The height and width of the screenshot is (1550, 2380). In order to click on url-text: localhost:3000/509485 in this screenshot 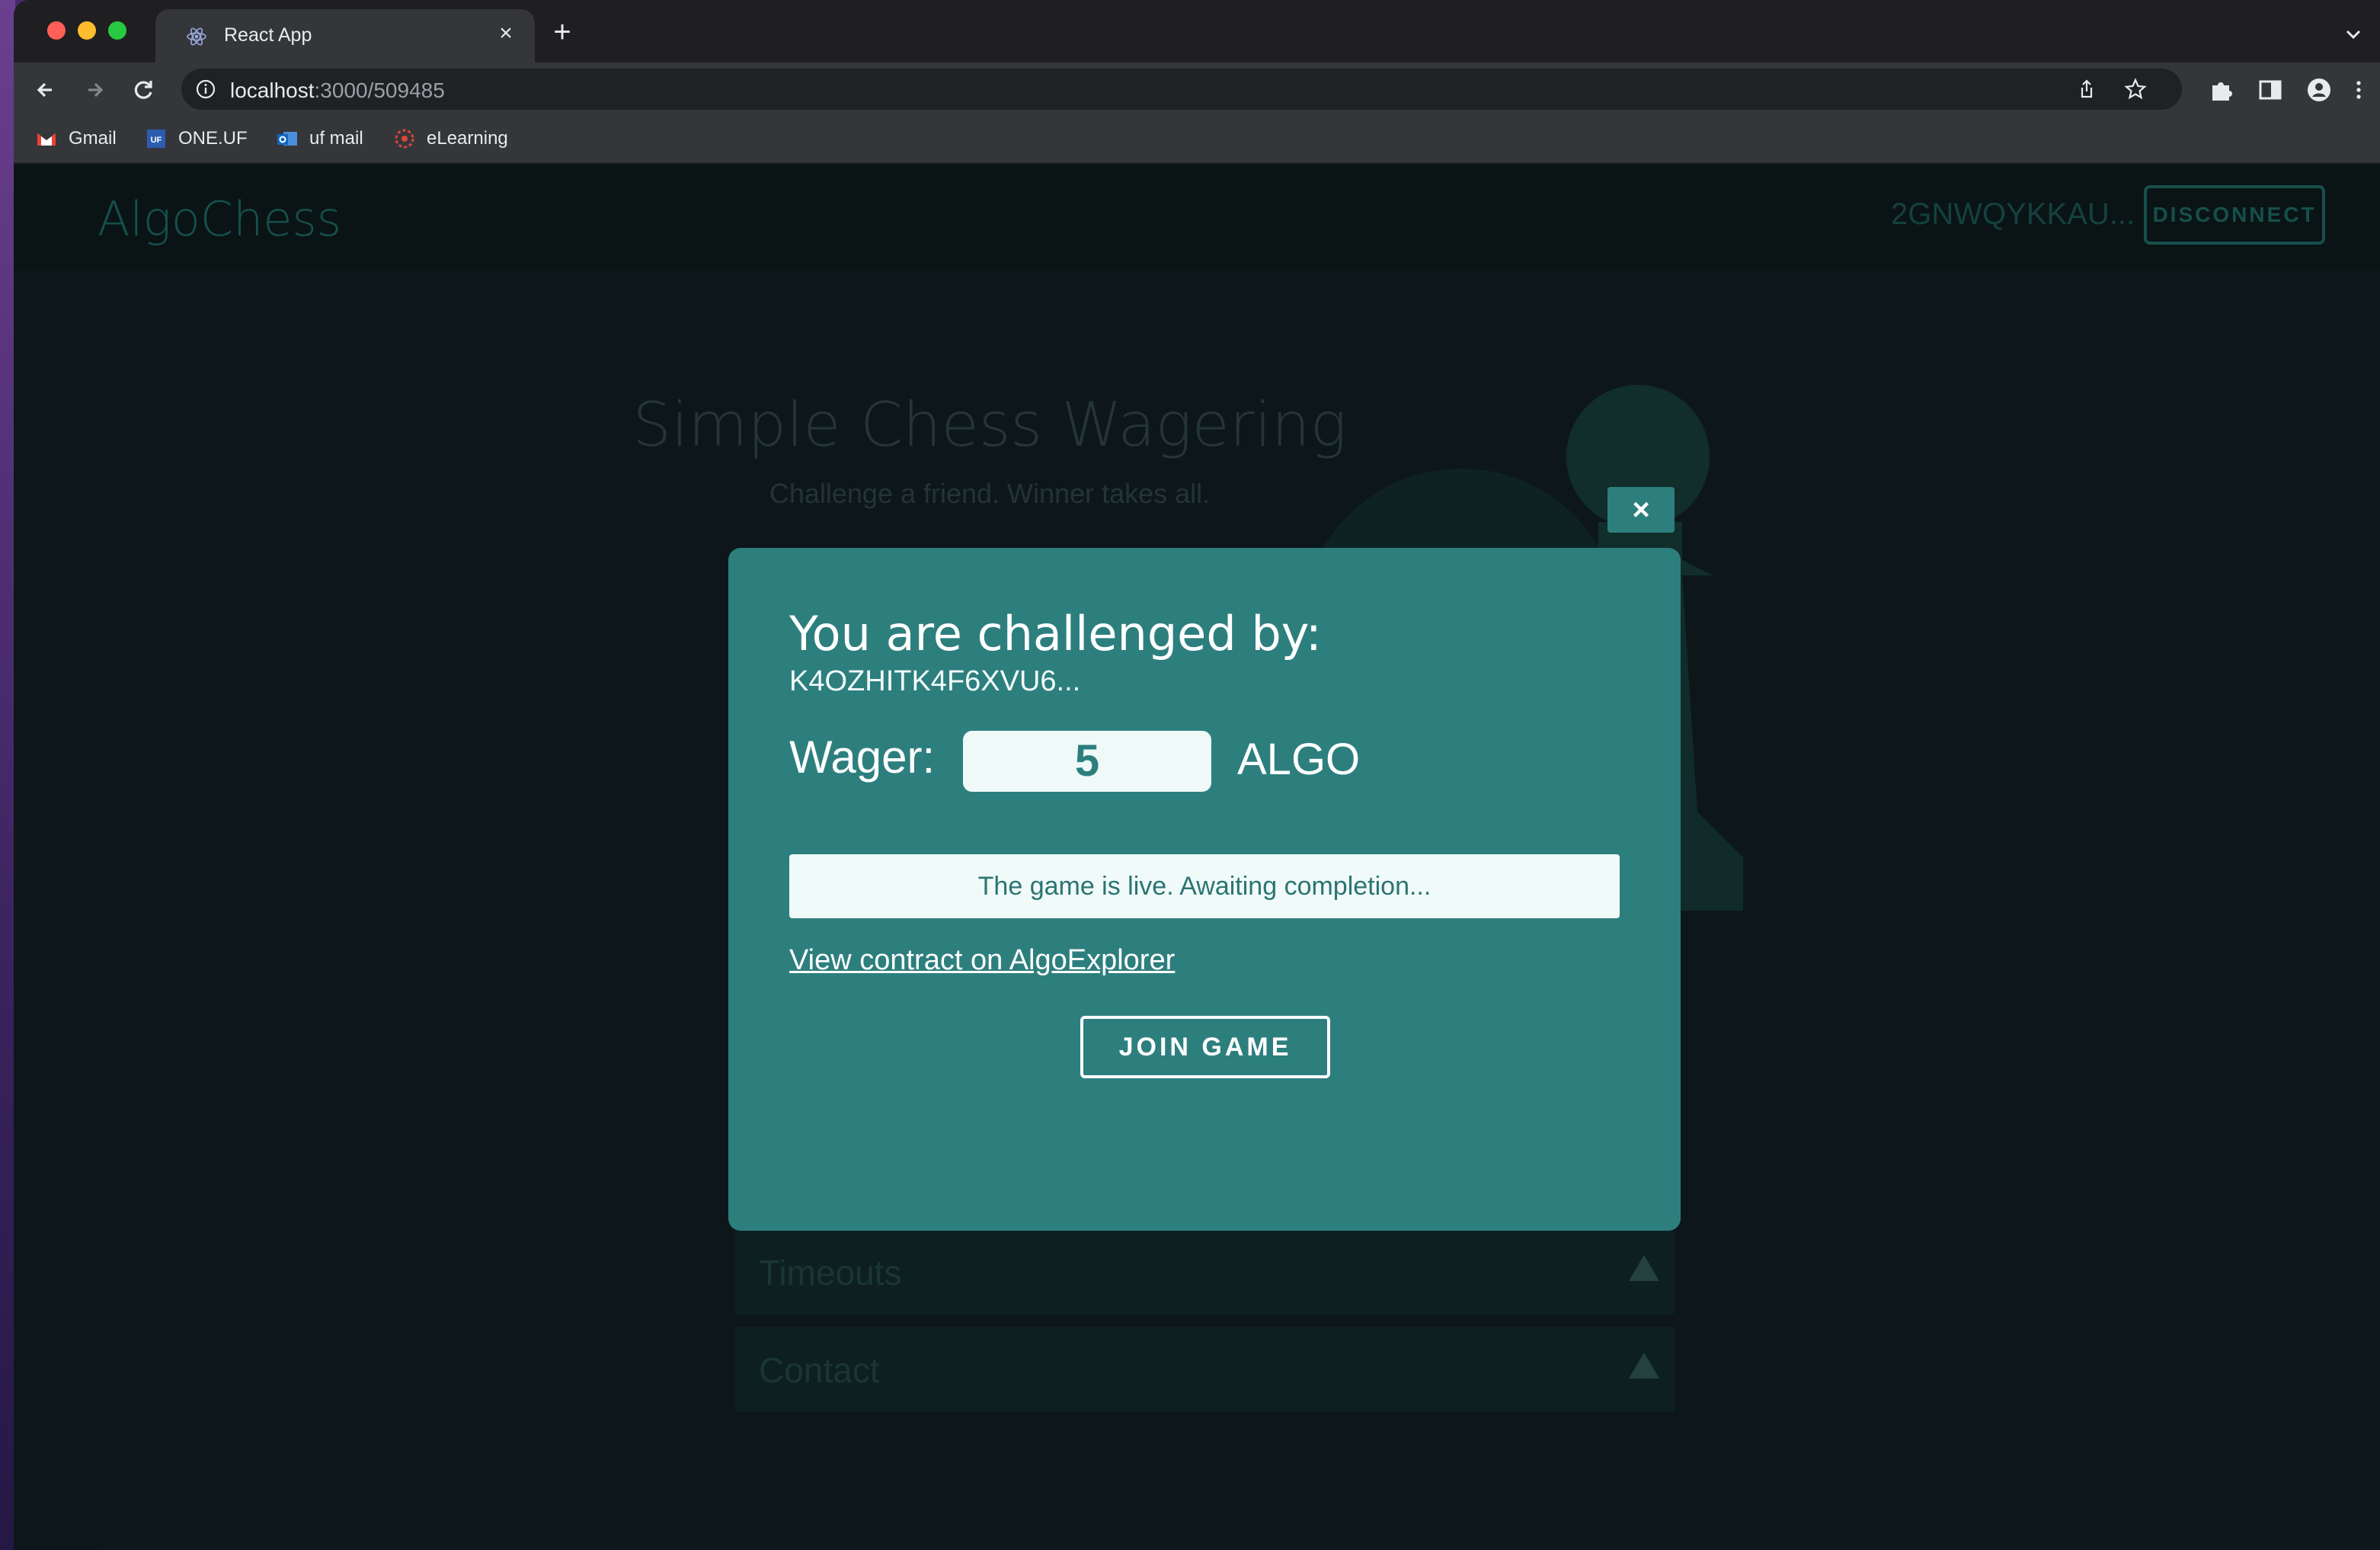, I will do `click(337, 90)`.